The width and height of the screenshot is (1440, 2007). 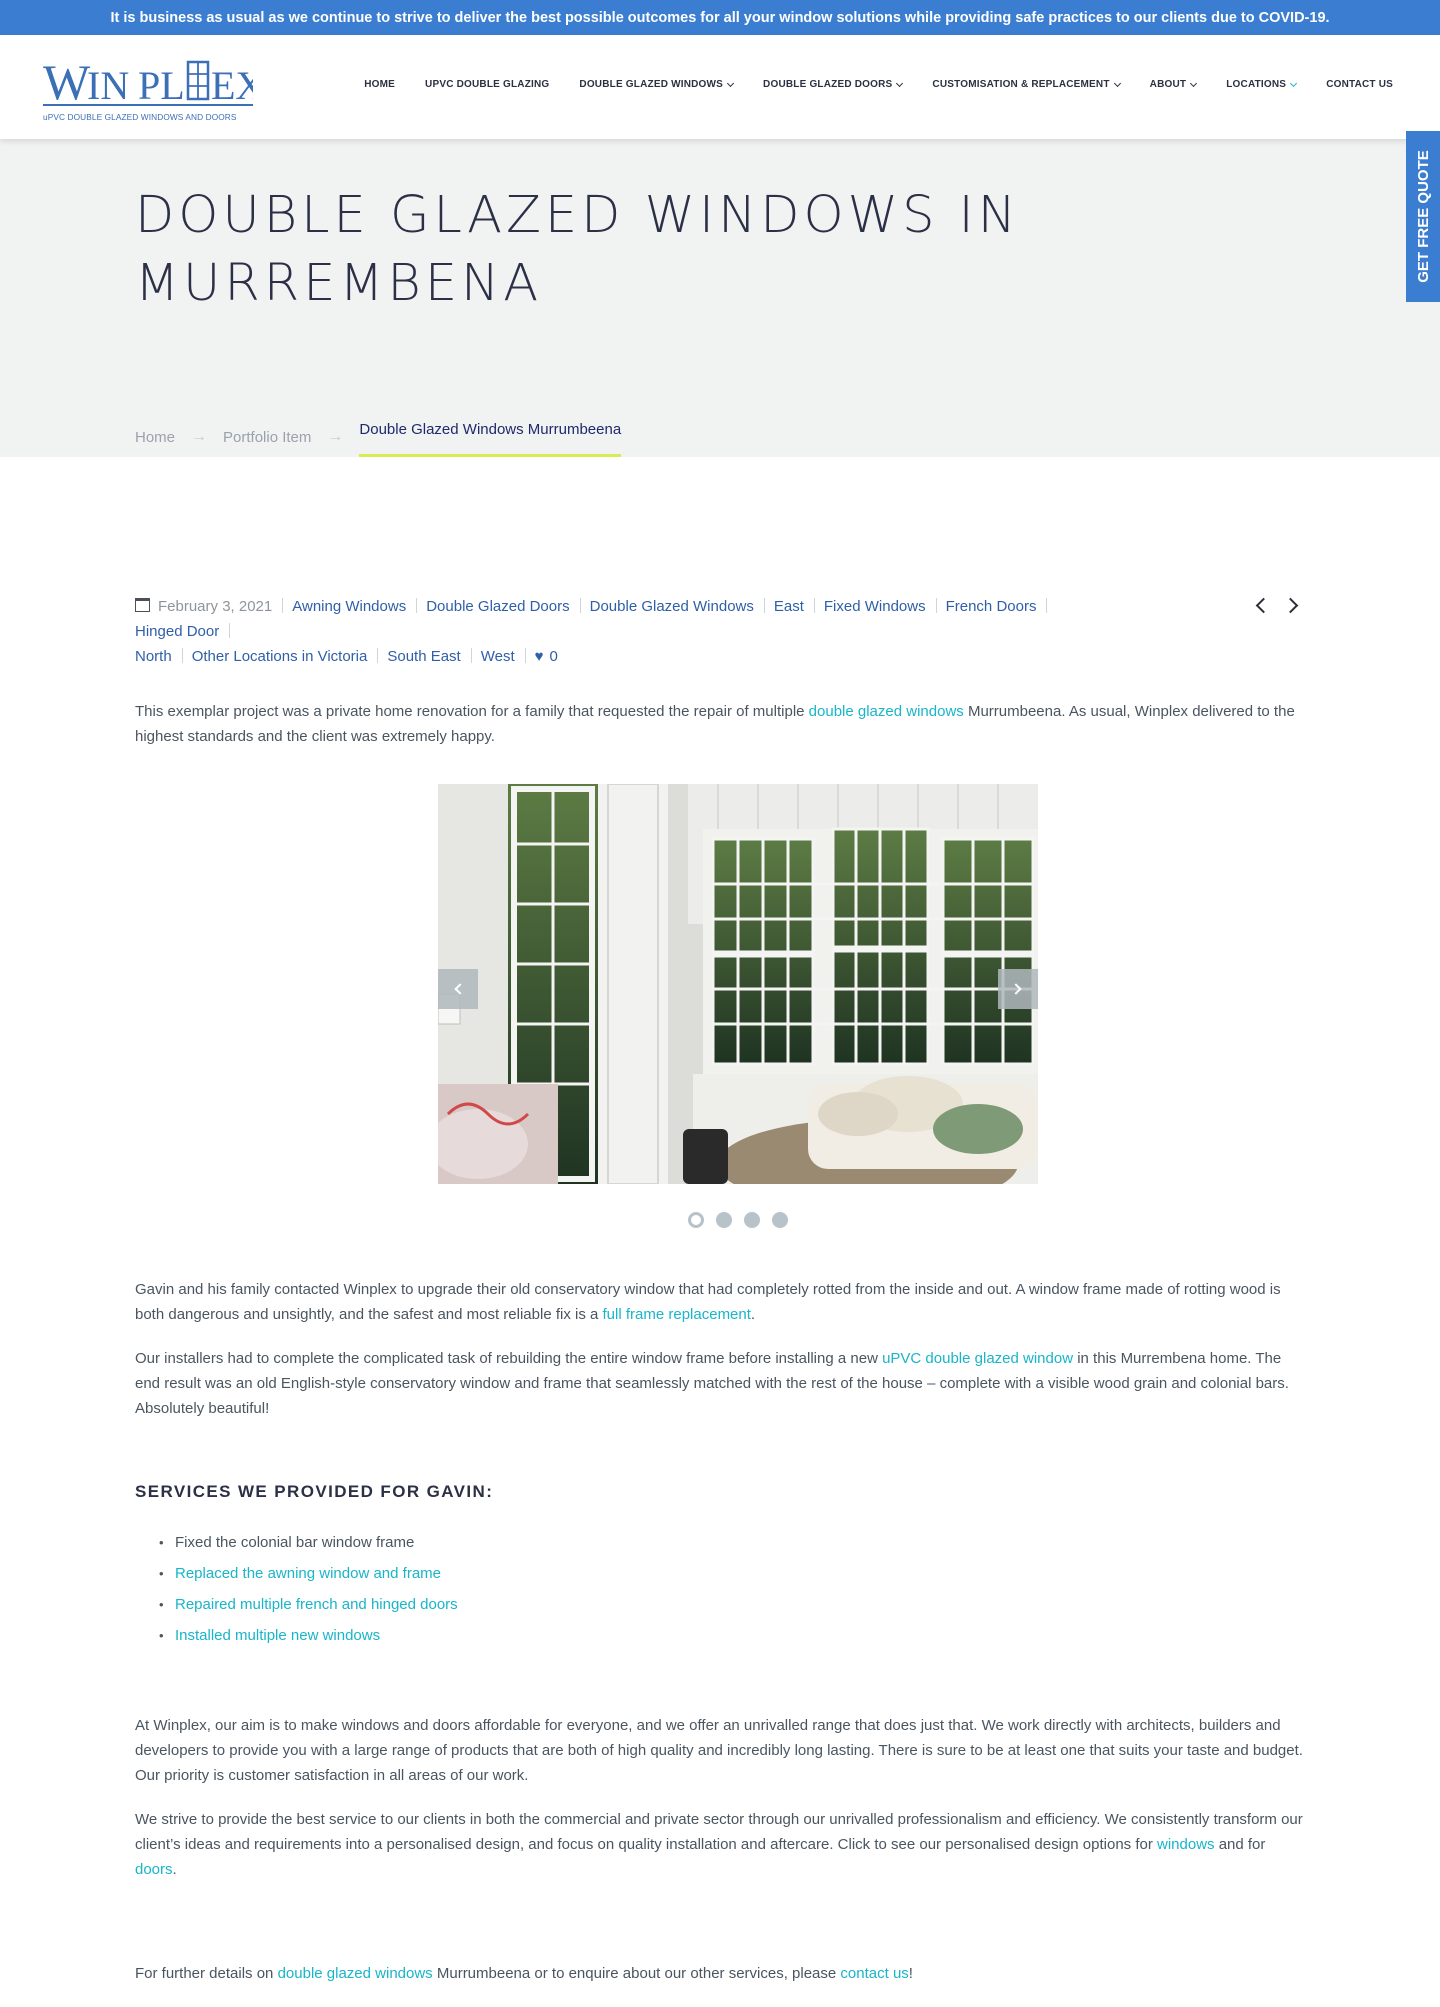 What do you see at coordinates (174, 1869) in the screenshot?
I see `para4-text-end: .` at bounding box center [174, 1869].